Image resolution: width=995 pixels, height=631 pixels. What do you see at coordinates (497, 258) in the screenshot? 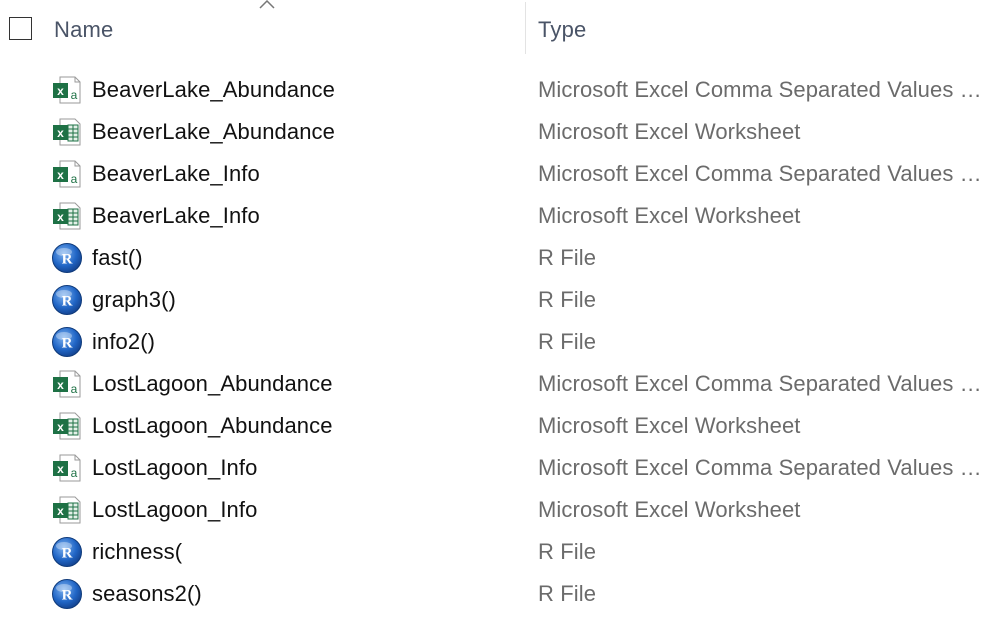
I see `file-row: Rfast() R File` at bounding box center [497, 258].